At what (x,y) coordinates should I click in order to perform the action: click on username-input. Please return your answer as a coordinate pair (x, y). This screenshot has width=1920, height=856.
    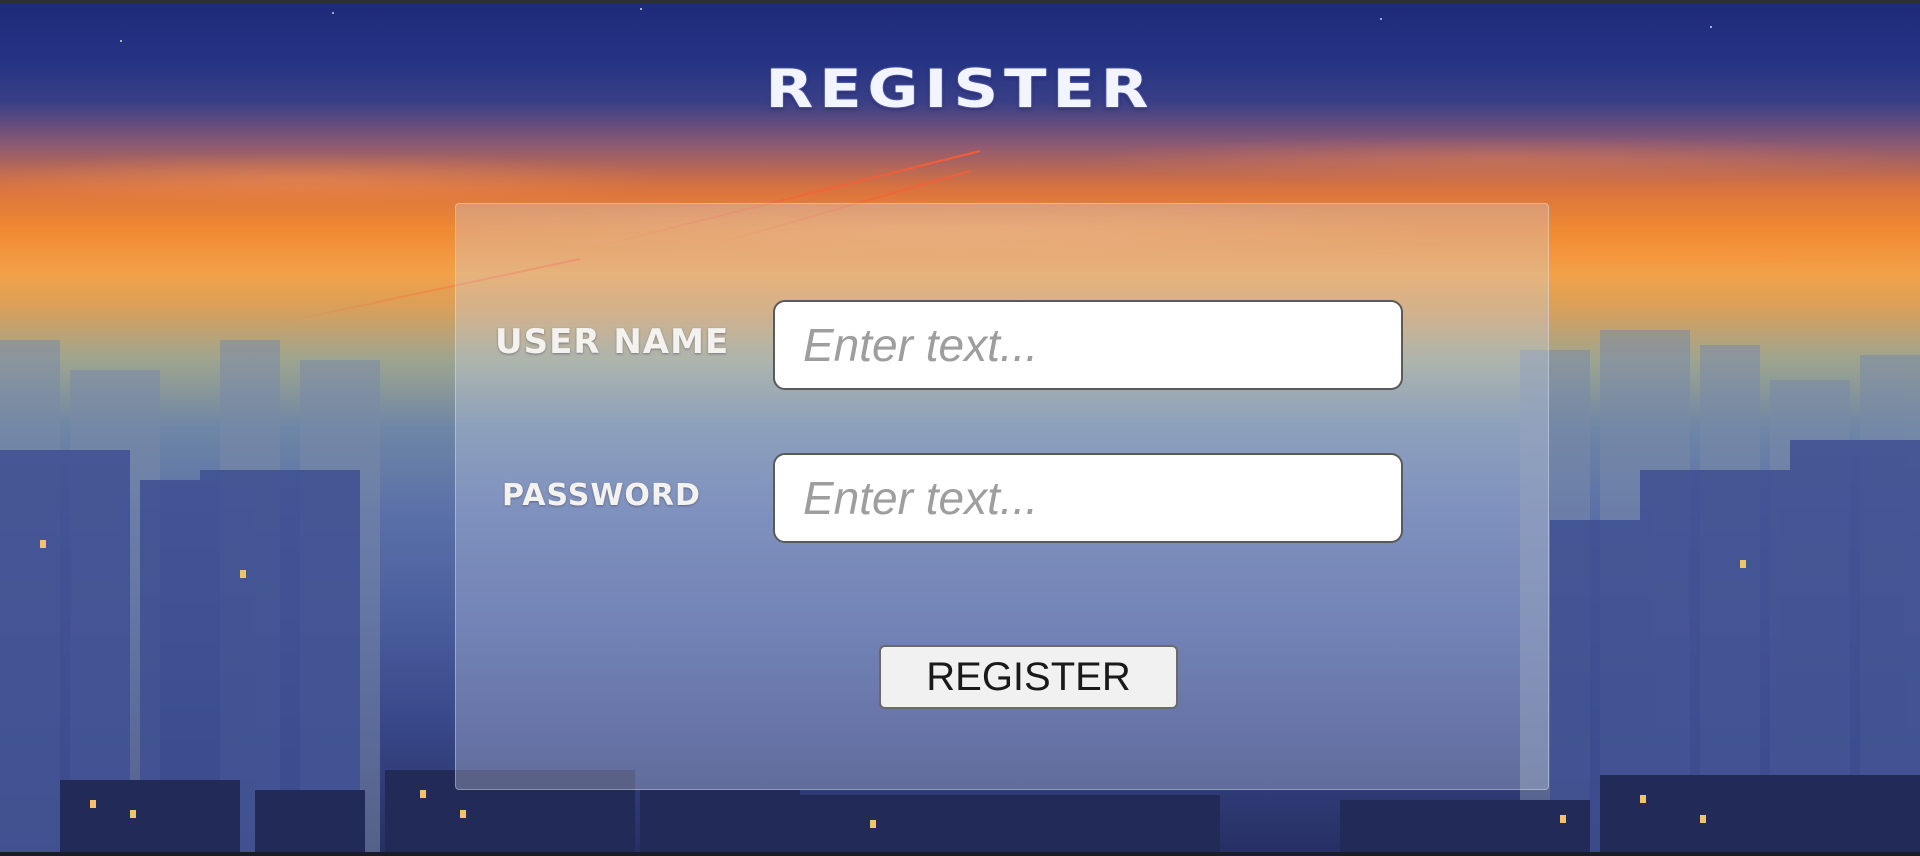
    Looking at the image, I should click on (1088, 345).